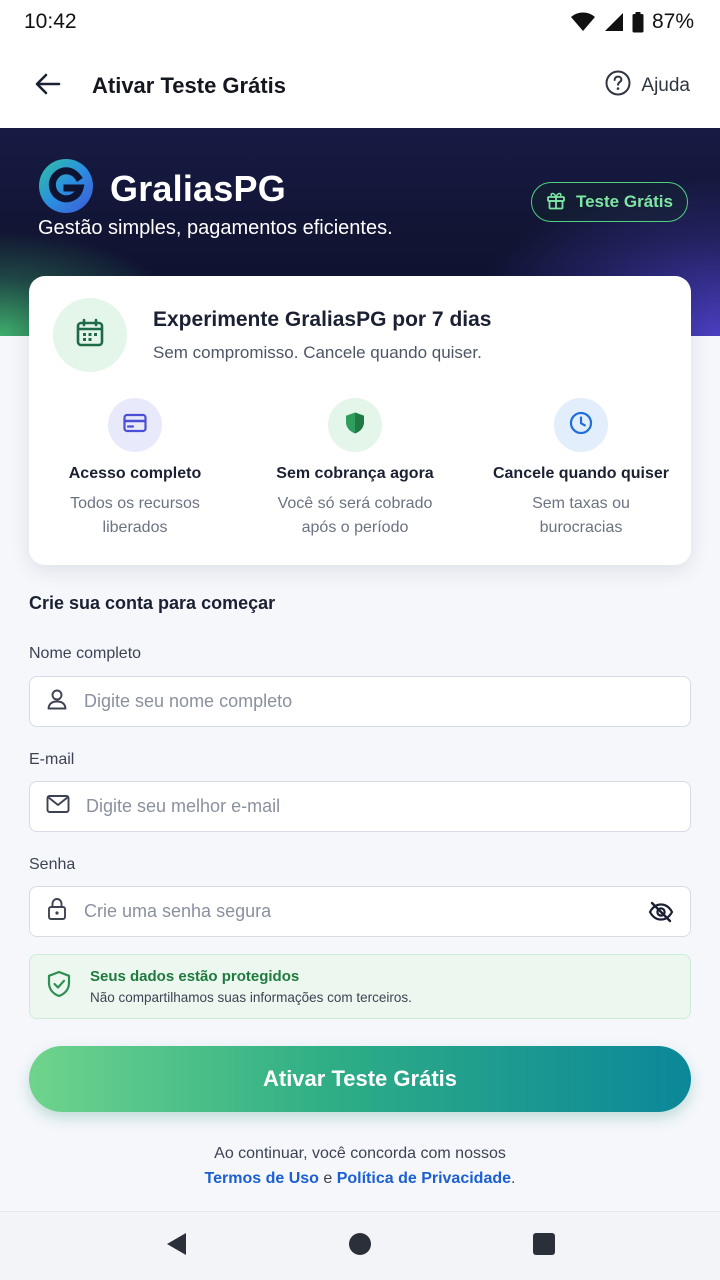 Image resolution: width=720 pixels, height=1280 pixels. What do you see at coordinates (66, 188) in the screenshot?
I see `brand-logo-icon` at bounding box center [66, 188].